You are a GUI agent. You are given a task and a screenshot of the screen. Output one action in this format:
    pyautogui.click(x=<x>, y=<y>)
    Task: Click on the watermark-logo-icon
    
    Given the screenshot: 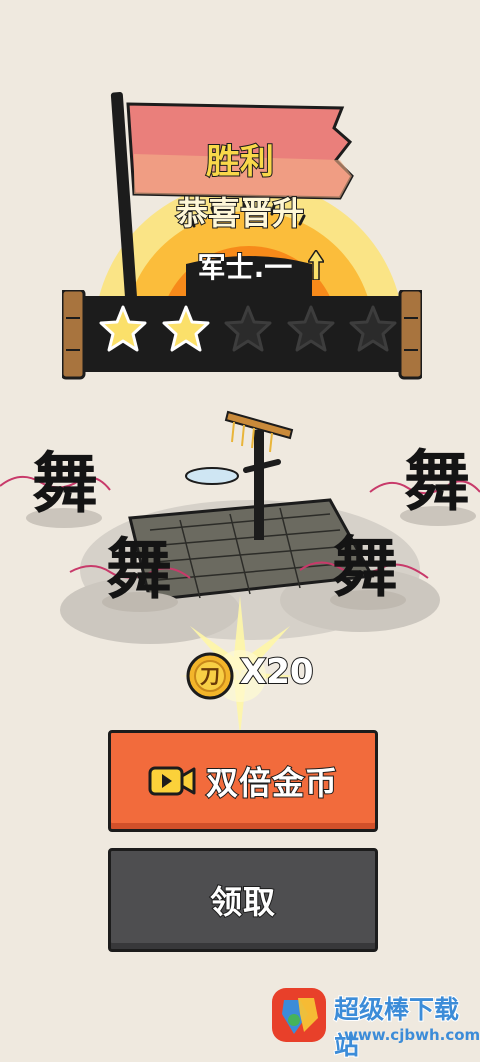 What is the action you would take?
    pyautogui.click(x=299, y=1015)
    